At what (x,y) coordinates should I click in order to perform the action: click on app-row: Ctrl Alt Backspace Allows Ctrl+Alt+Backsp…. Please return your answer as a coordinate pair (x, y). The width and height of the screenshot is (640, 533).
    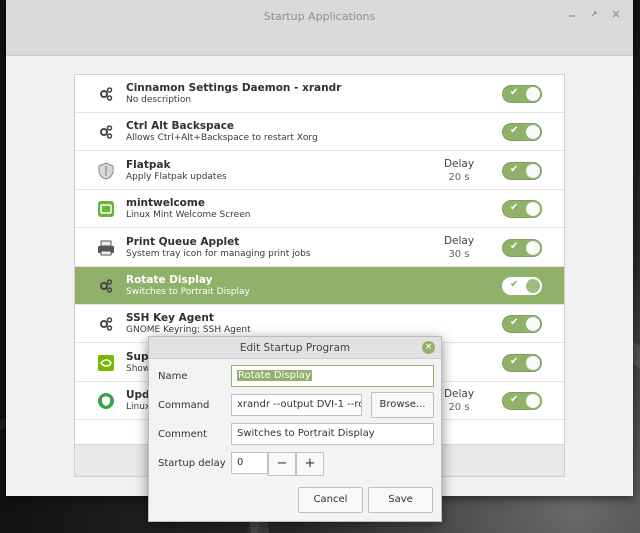
    Looking at the image, I should click on (319, 132).